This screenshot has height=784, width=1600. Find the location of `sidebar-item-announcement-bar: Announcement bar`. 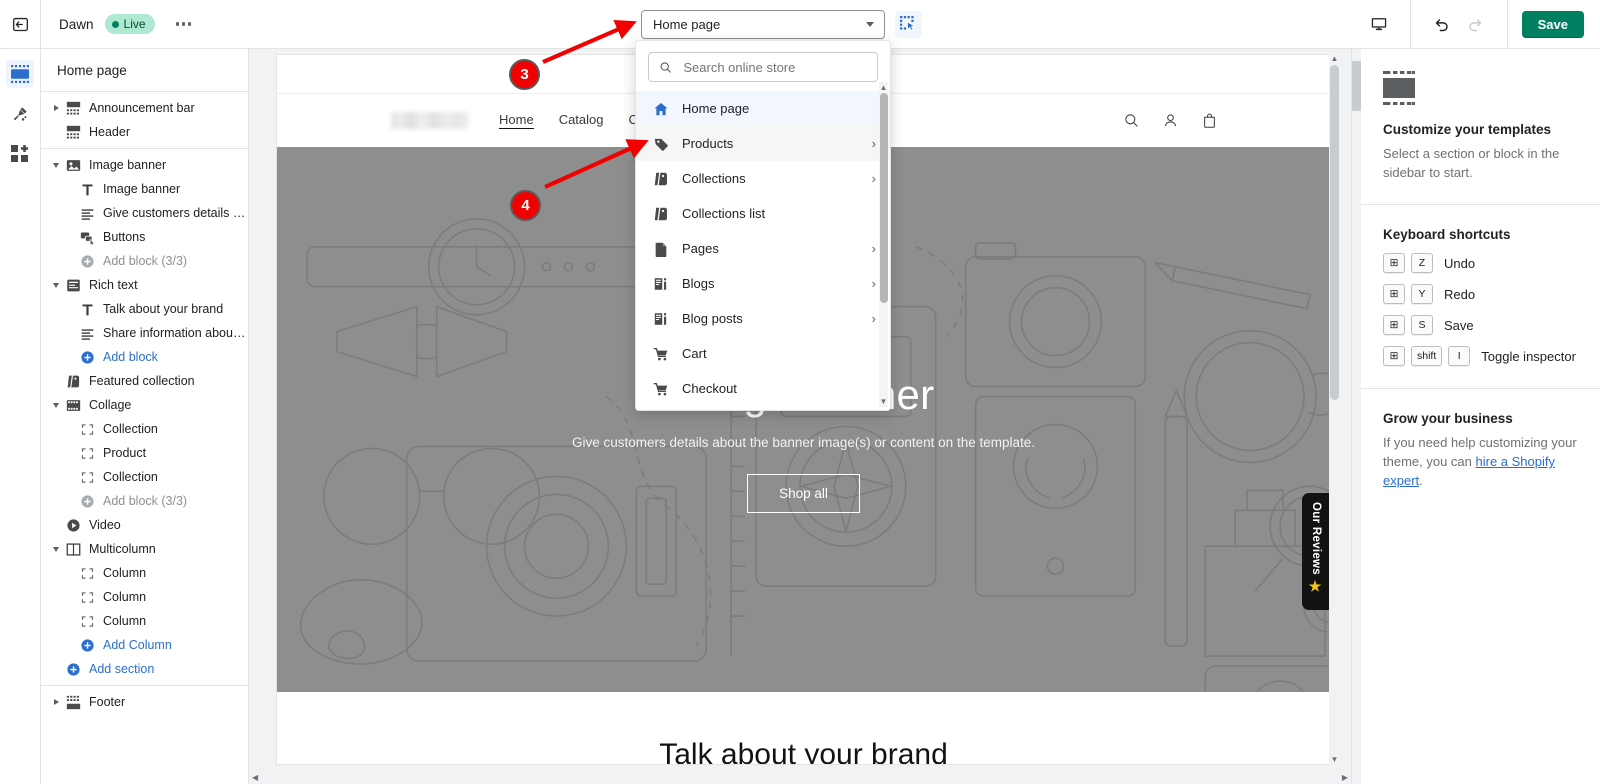

sidebar-item-announcement-bar: Announcement bar is located at coordinates (144, 108).